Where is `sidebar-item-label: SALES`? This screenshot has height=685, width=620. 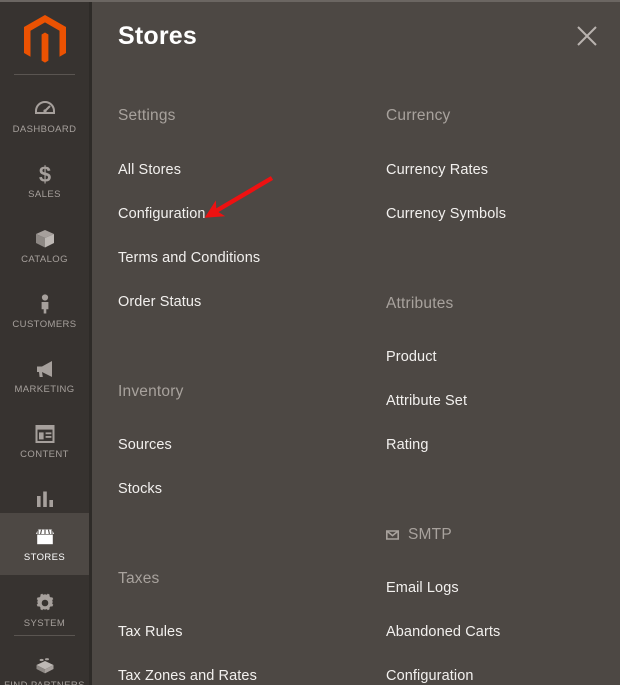
sidebar-item-label: SALES is located at coordinates (44, 194).